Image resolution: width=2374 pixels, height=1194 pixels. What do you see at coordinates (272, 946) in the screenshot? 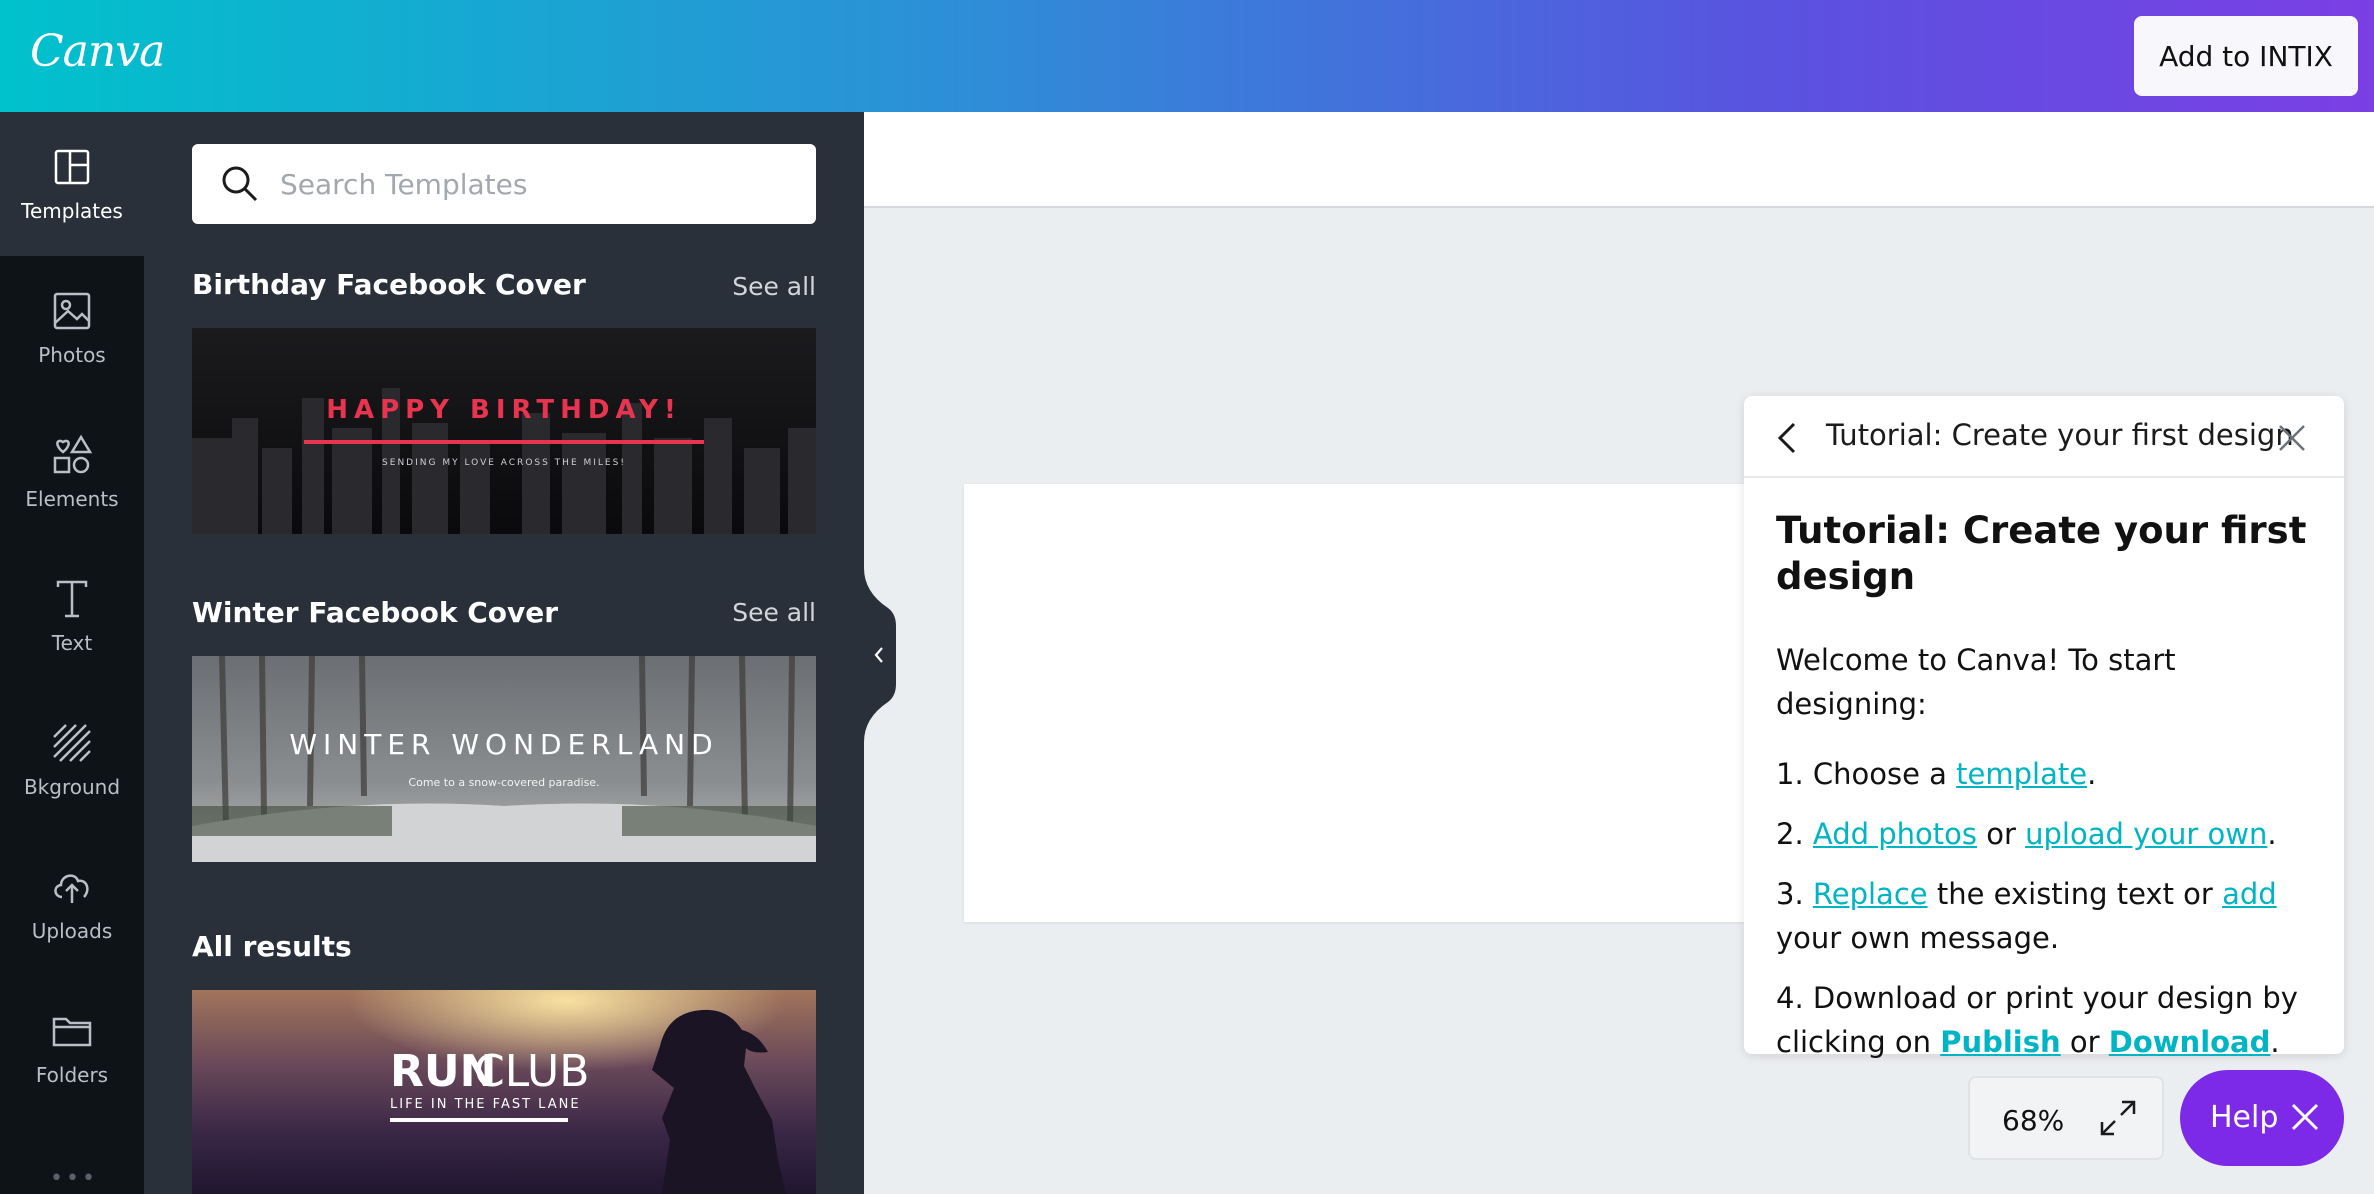
I see `section-title-all-results: All results` at bounding box center [272, 946].